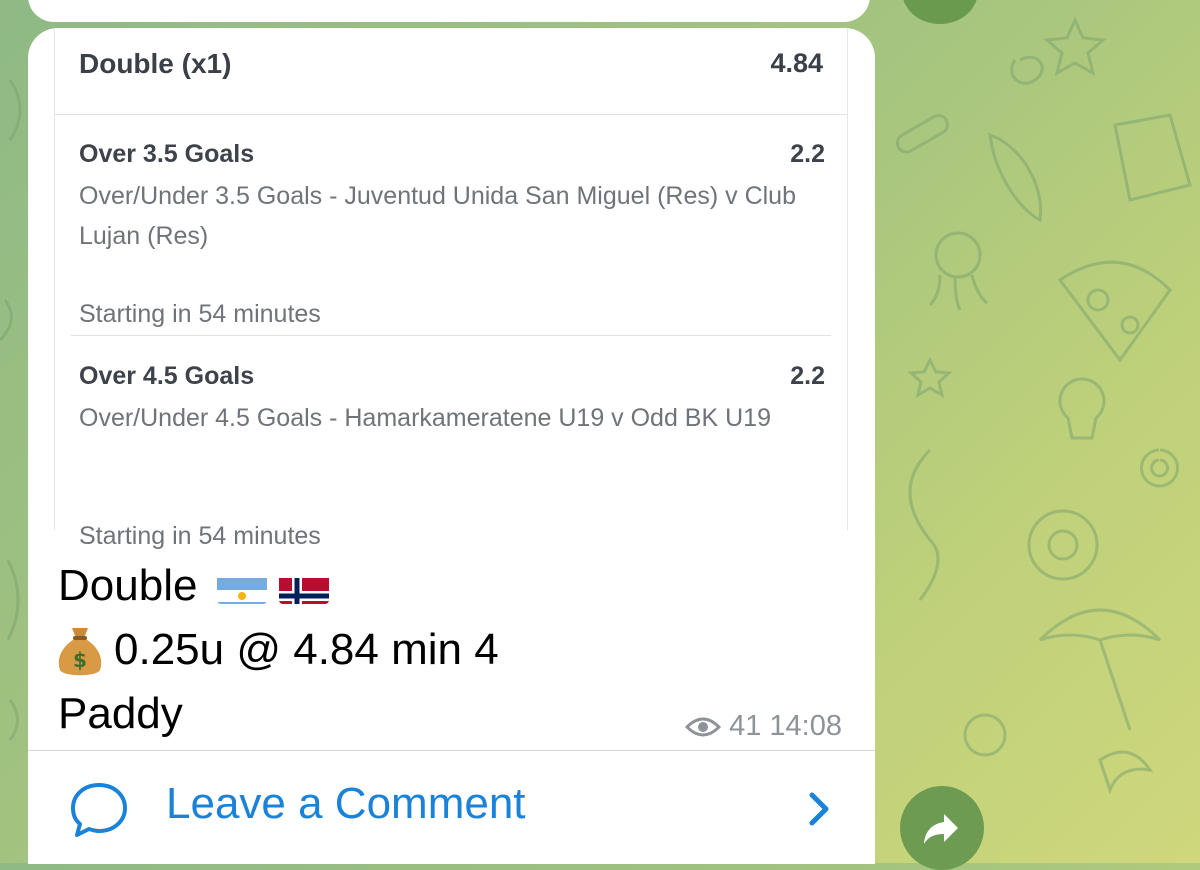 This screenshot has height=870, width=1200. I want to click on comment-bubble-icon, so click(99, 810).